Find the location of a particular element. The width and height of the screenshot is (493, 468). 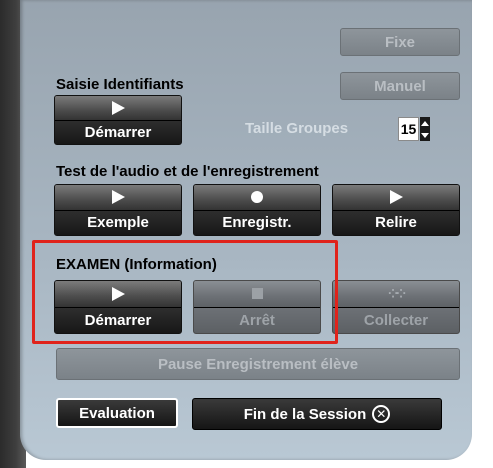

saisie-start-label: Démarrer is located at coordinates (118, 132).